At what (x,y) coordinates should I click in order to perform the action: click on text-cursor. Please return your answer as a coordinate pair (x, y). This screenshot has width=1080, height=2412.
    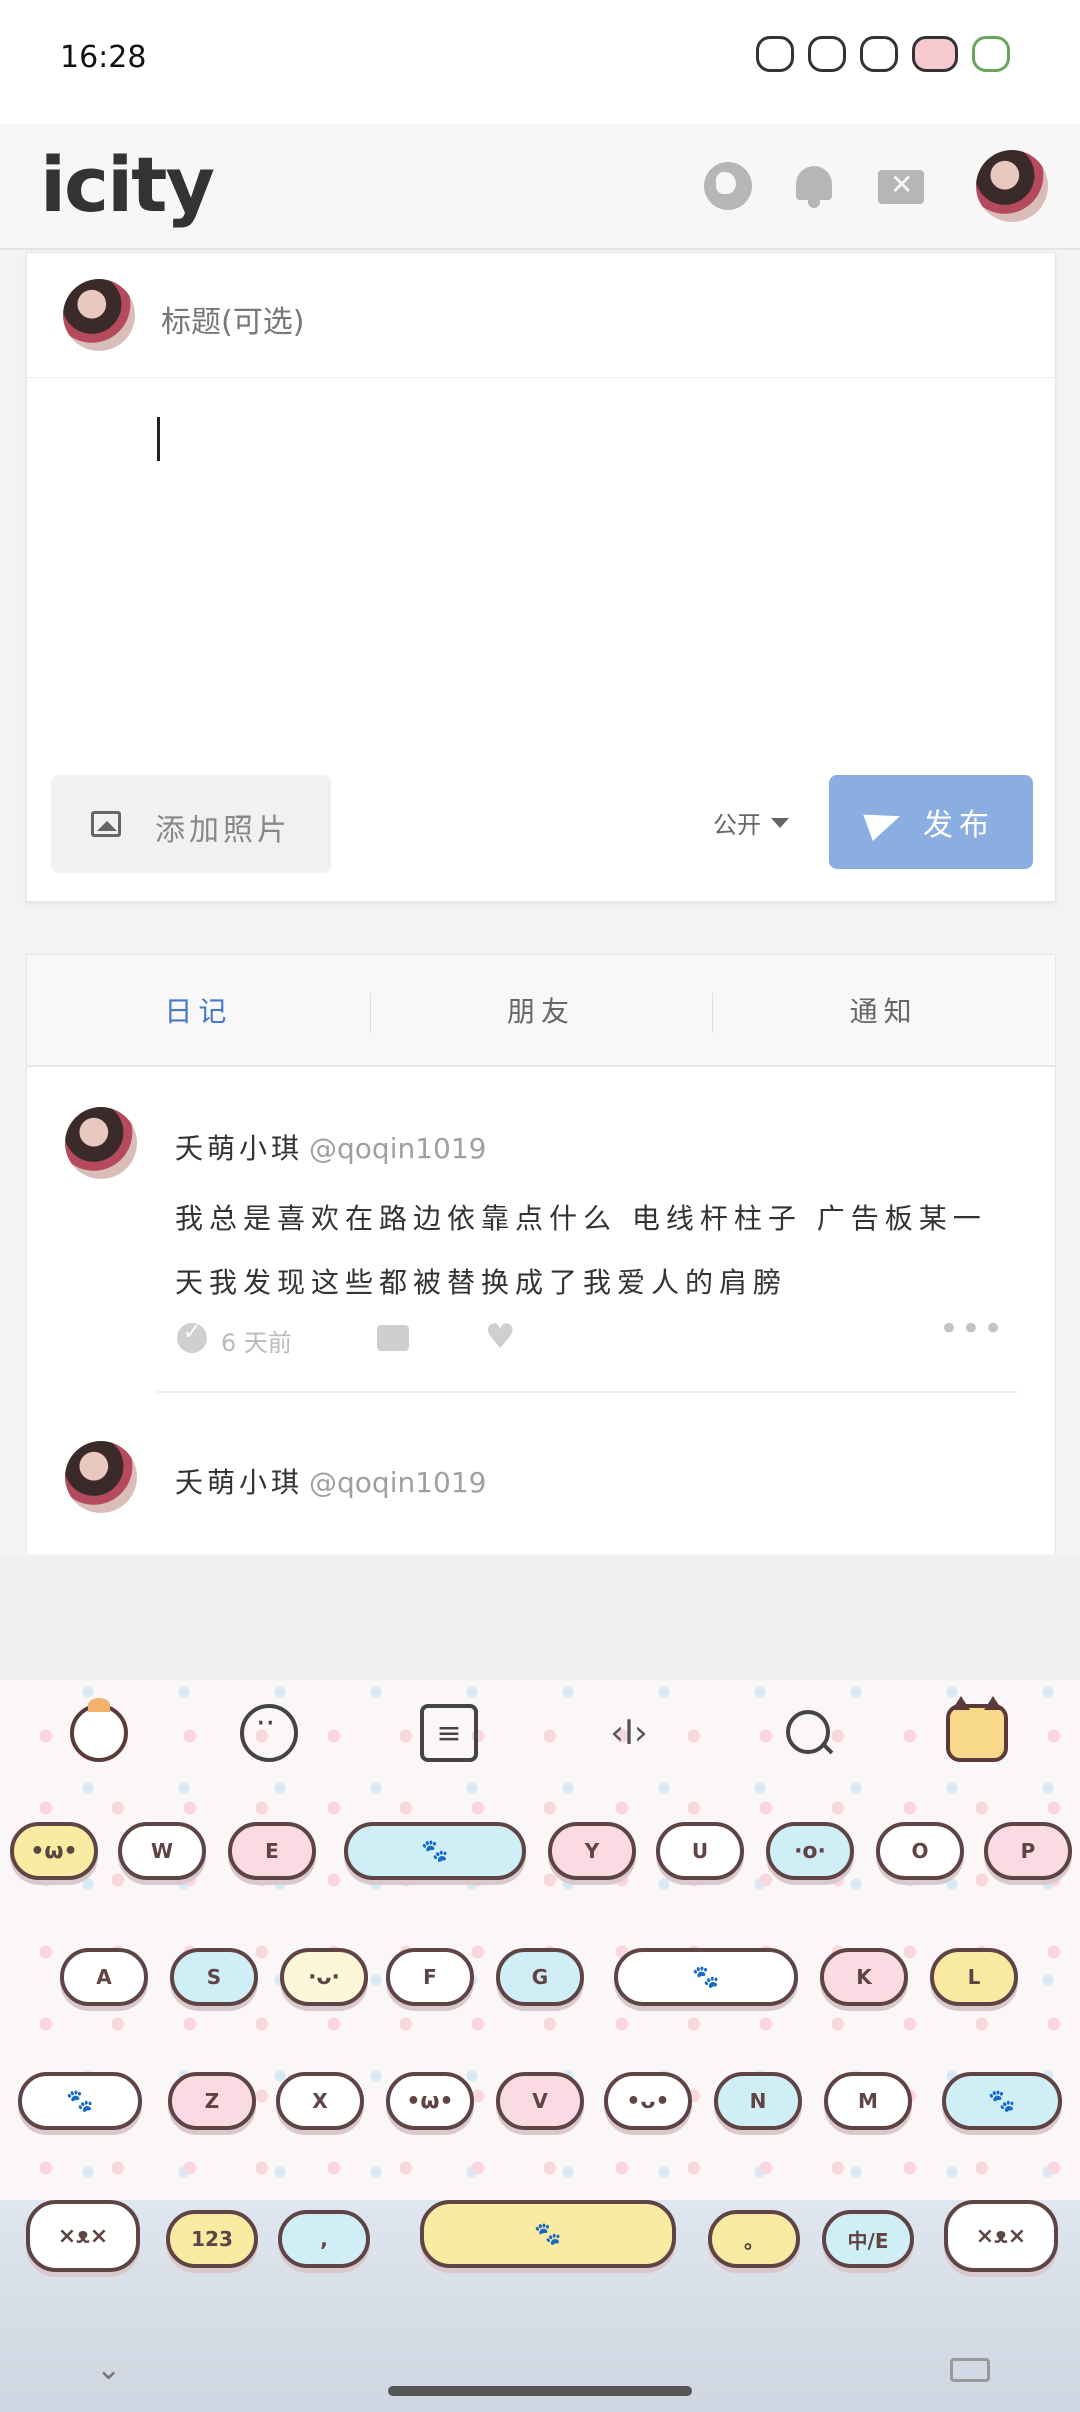
    Looking at the image, I should click on (158, 439).